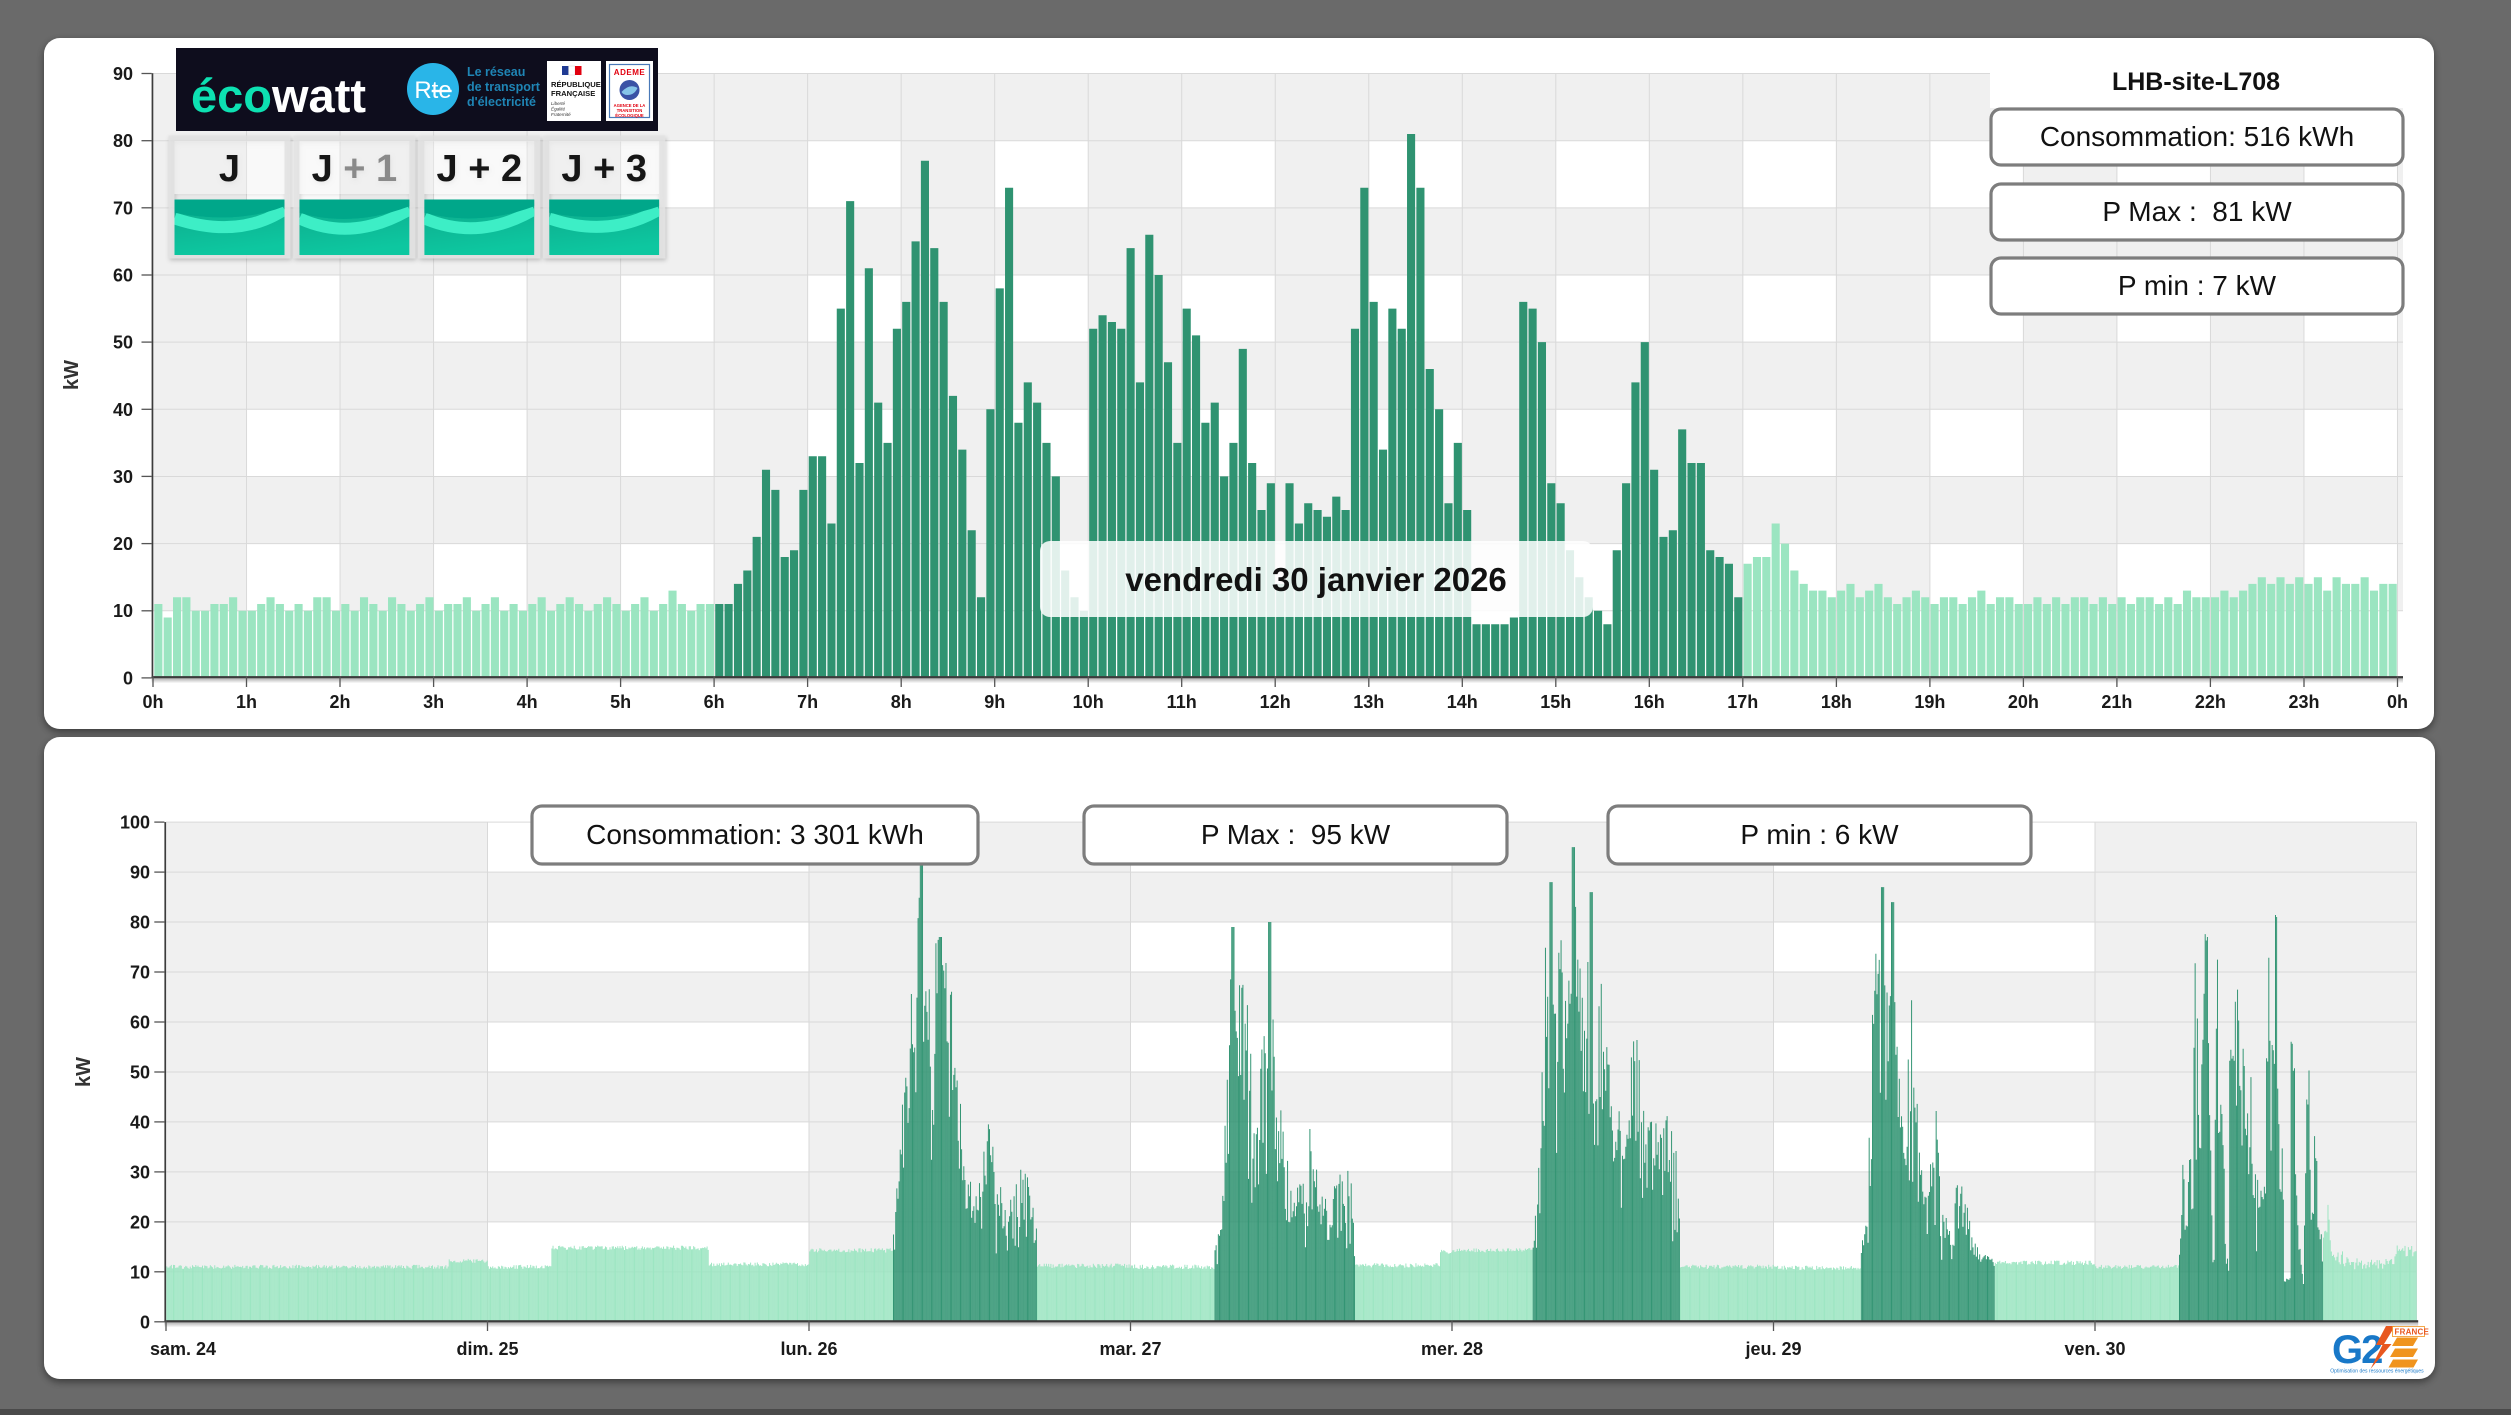 This screenshot has width=2511, height=1415. I want to click on svg-text: dim. 25, so click(487, 1349).